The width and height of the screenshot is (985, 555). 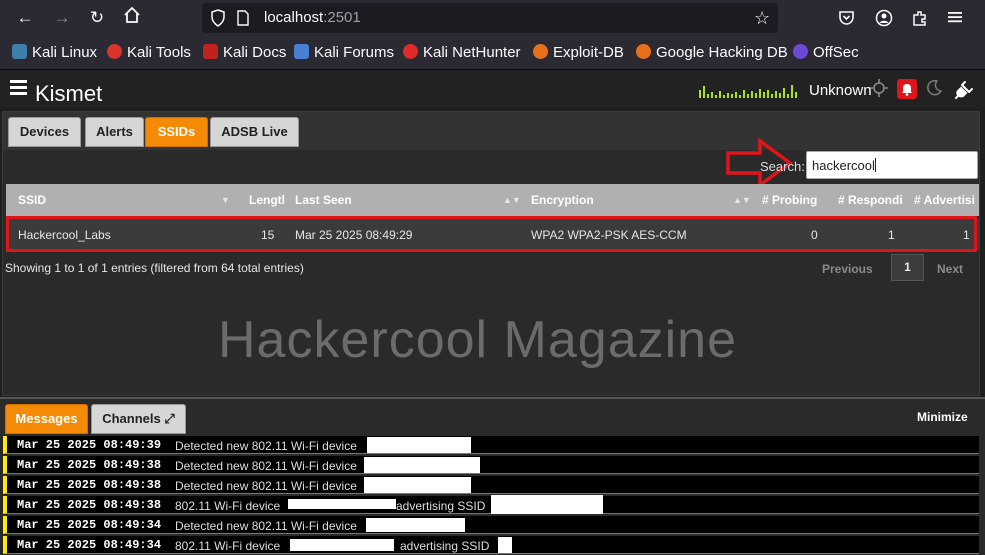 What do you see at coordinates (218, 20) in the screenshot?
I see `shield-icon` at bounding box center [218, 20].